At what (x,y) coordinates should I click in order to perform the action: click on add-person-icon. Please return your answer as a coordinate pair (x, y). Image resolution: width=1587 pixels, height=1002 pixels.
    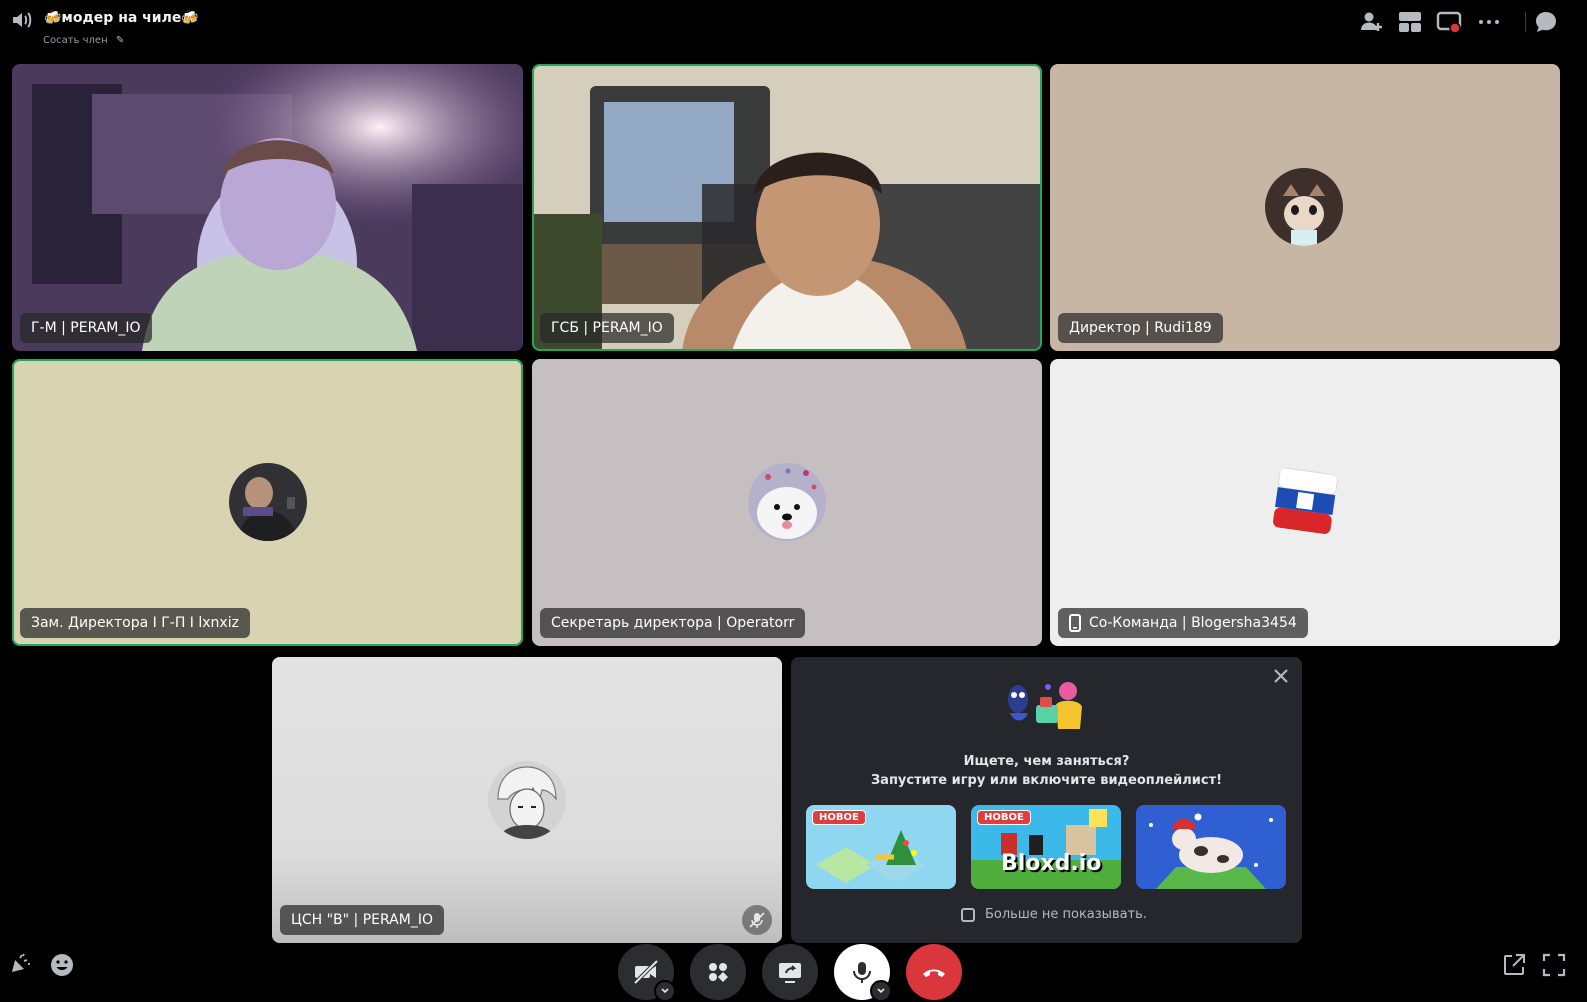
    Looking at the image, I should click on (1371, 22).